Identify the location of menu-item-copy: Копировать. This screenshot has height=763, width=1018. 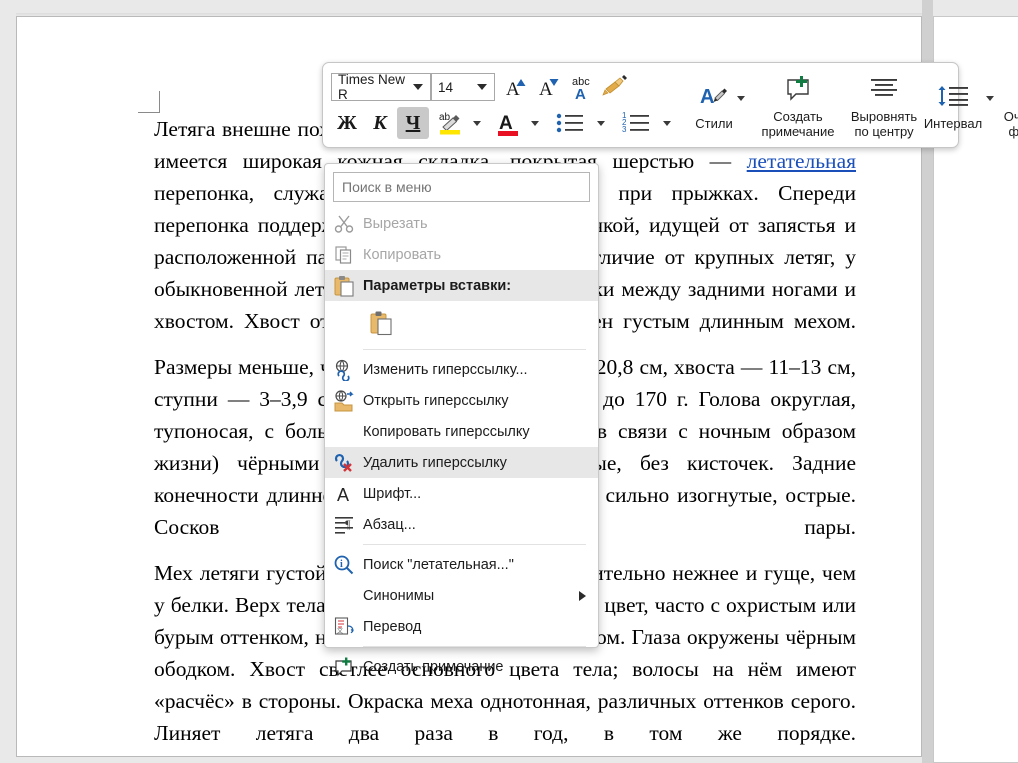
(461, 254).